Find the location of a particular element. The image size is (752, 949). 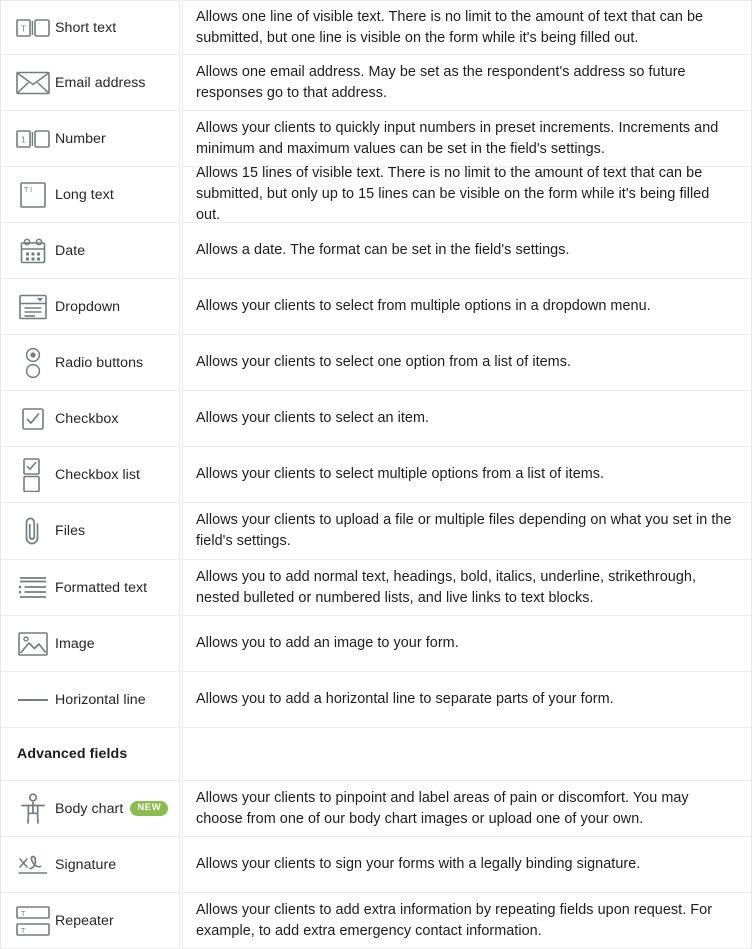

field-name-cell: Body chart NEW is located at coordinates (90, 809).